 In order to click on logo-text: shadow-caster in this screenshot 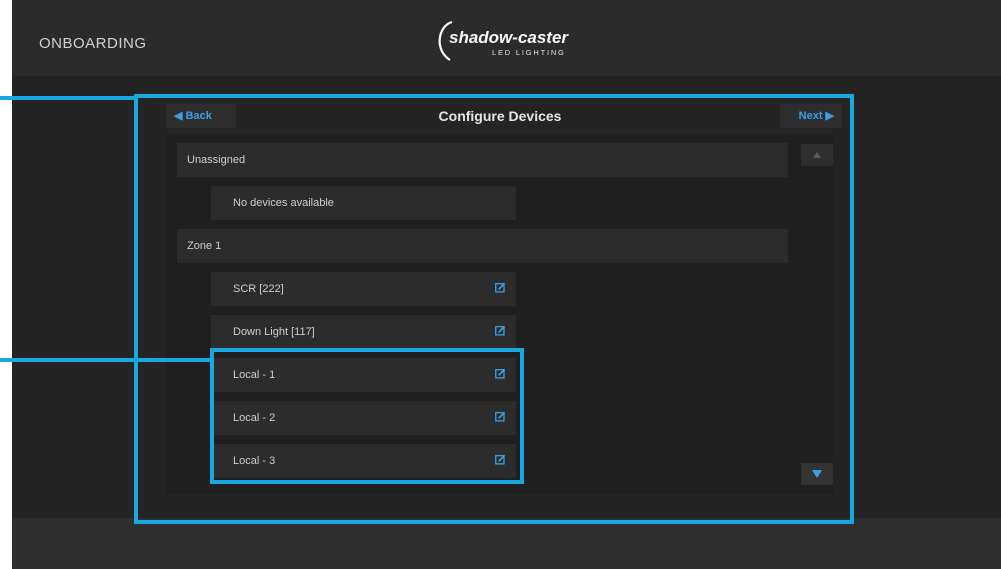, I will do `click(509, 37)`.